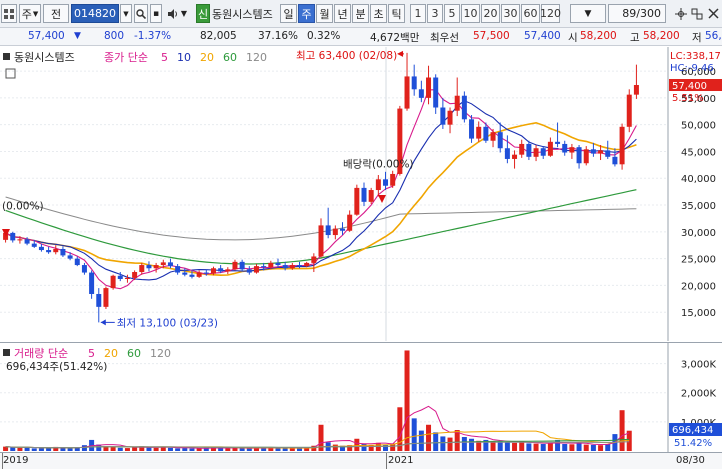 This screenshot has width=722, height=469. I want to click on interval-button: 20, so click(490, 13).